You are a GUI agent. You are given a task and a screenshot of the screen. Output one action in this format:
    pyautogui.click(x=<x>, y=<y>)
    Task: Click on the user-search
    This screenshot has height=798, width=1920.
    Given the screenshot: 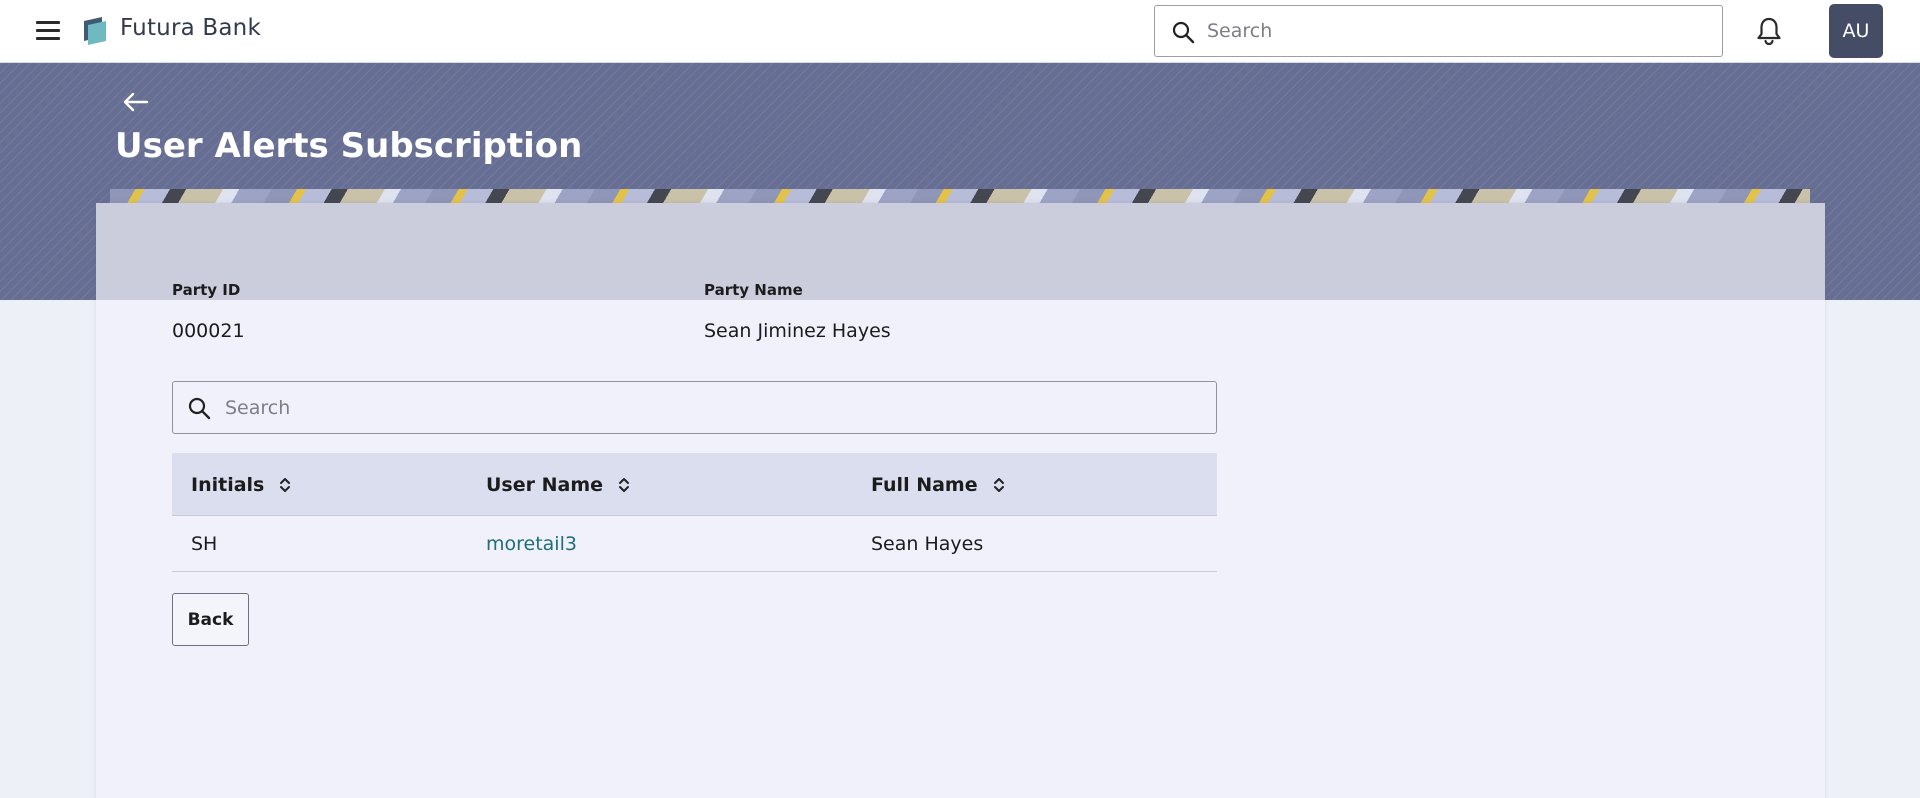 What is the action you would take?
    pyautogui.click(x=694, y=407)
    